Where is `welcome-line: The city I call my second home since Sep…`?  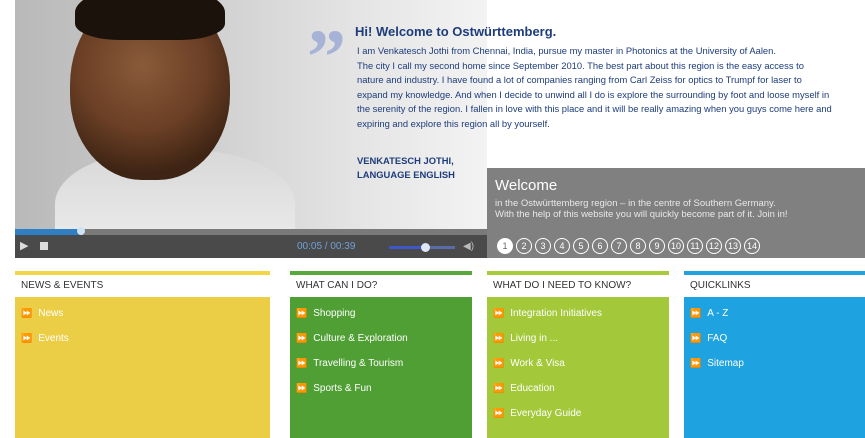 welcome-line: The city I call my second home since Sep… is located at coordinates (580, 65).